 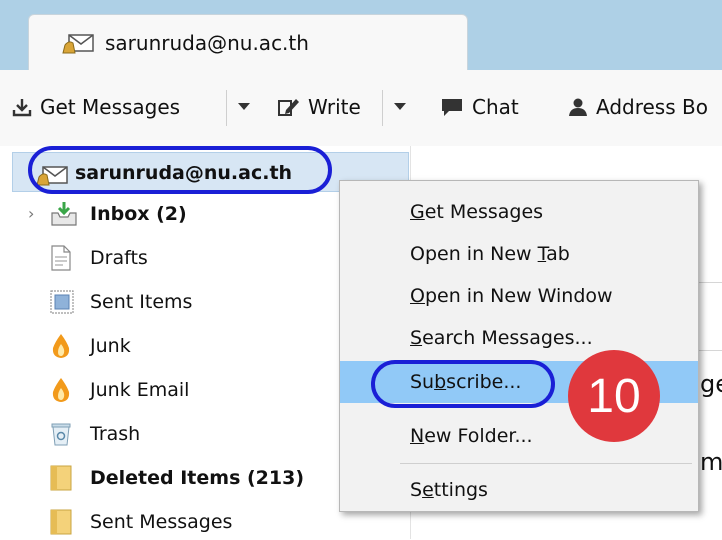 I want to click on tab-bar: sarunruda@nu.ac.th, so click(x=361, y=35).